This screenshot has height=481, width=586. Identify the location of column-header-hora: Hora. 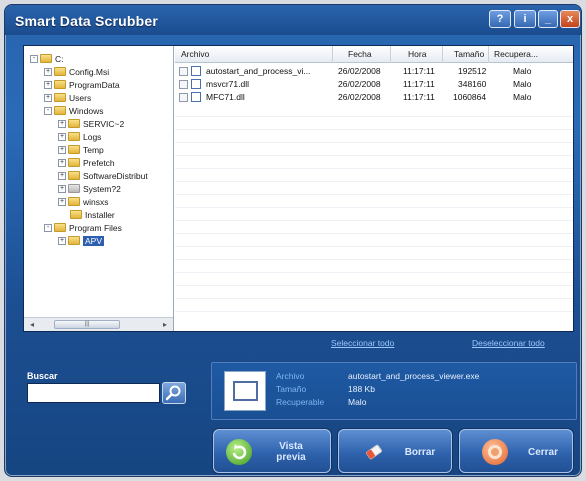
(417, 54).